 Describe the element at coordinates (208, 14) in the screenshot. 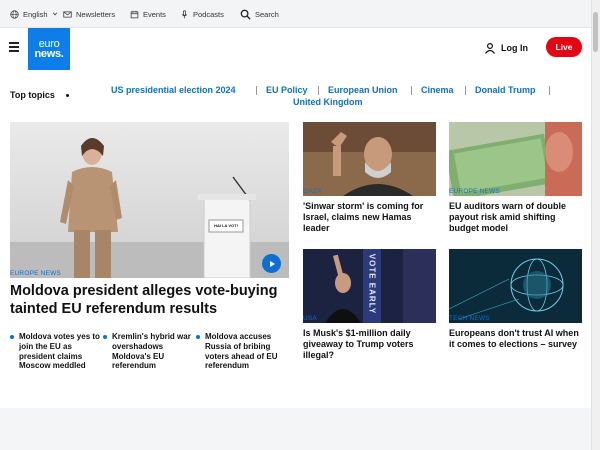

I see `podcasts-label: Podcasts` at that location.